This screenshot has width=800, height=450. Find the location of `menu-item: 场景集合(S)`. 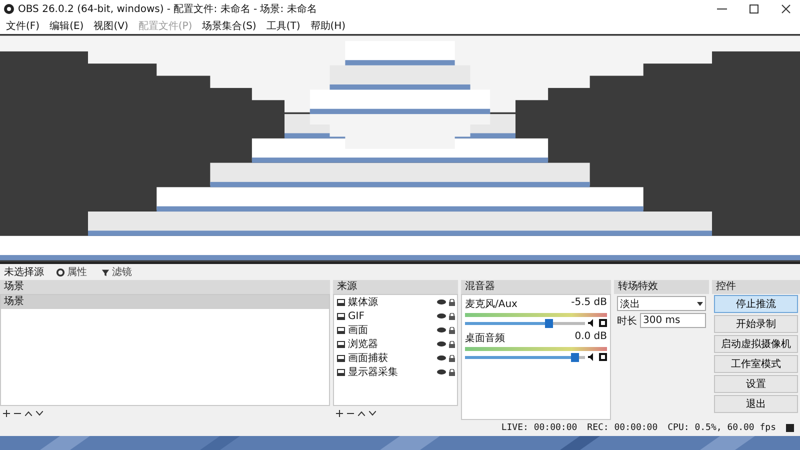

menu-item: 场景集合(S) is located at coordinates (229, 26).